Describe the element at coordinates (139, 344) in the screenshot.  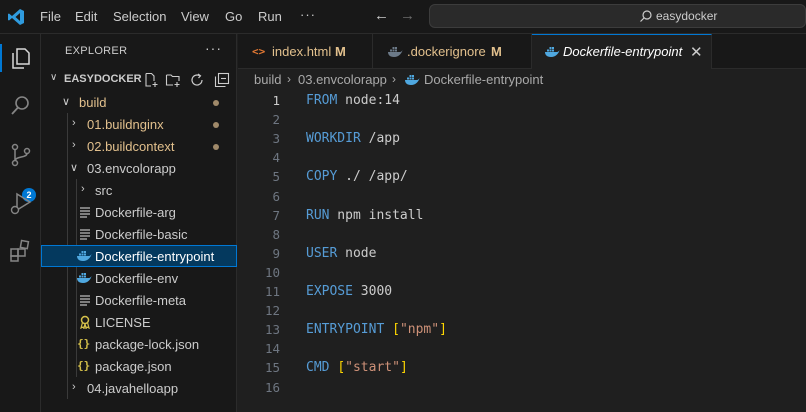
I see `tree-item-package-lock-json: {} package-lock.json` at that location.